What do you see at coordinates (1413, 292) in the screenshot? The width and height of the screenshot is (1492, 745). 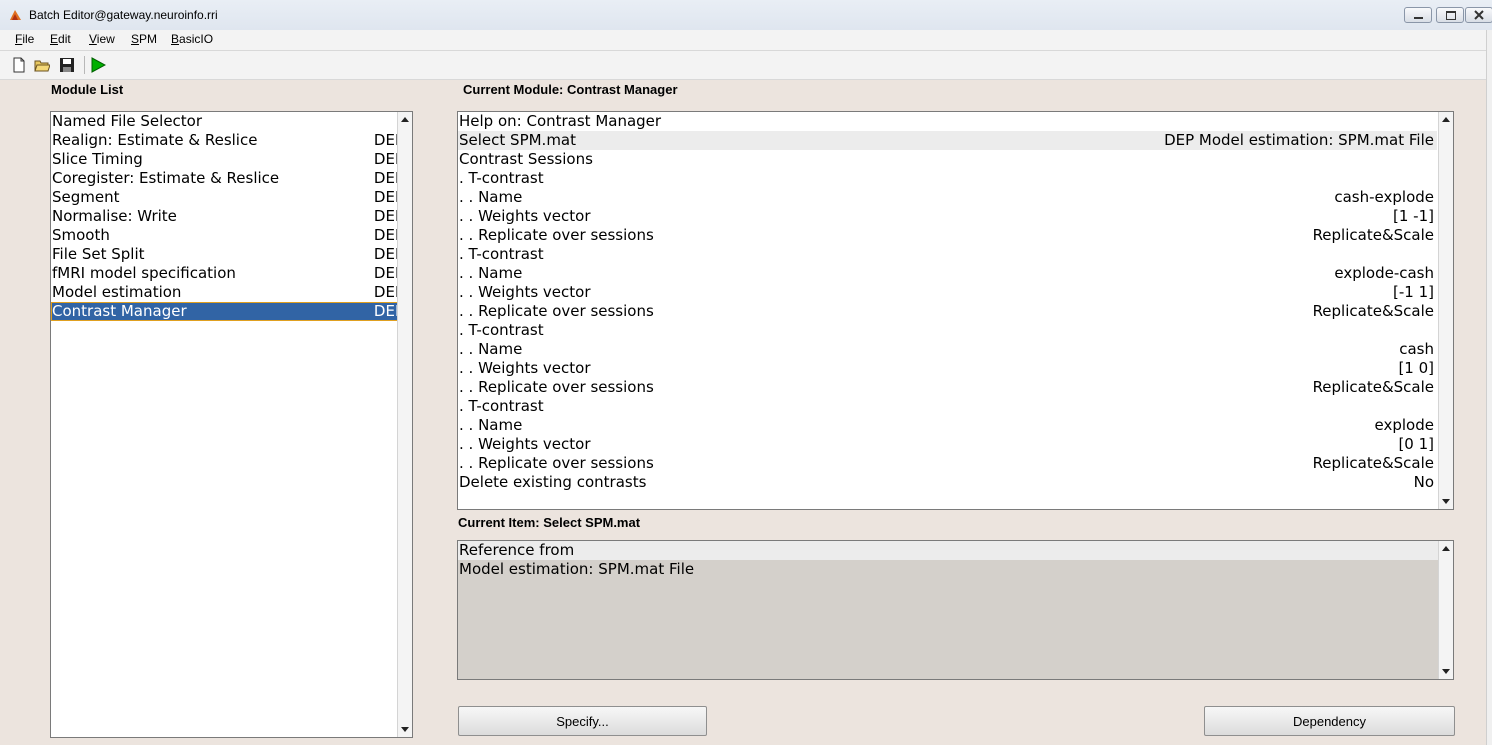 I see `field-value: [-1 1]` at bounding box center [1413, 292].